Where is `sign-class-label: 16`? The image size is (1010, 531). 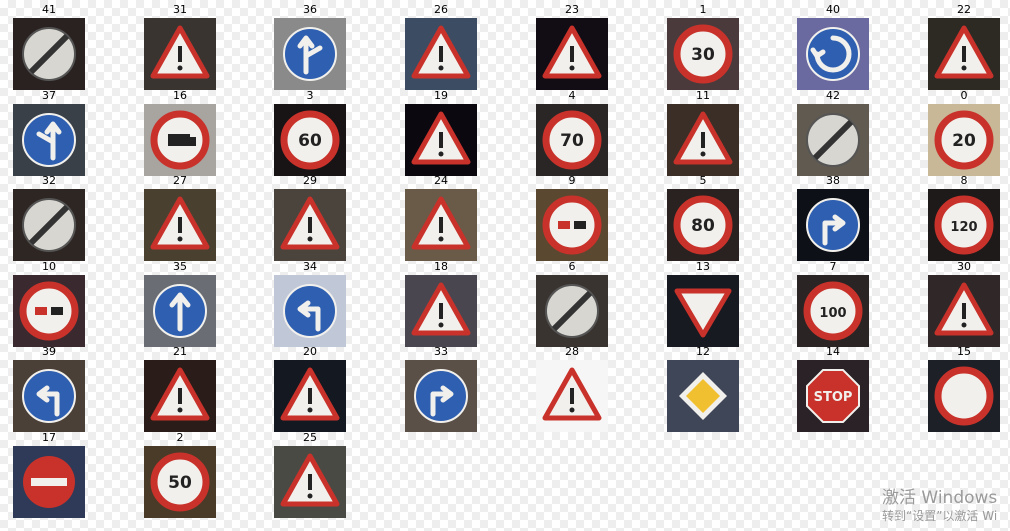
sign-class-label: 16 is located at coordinates (180, 95).